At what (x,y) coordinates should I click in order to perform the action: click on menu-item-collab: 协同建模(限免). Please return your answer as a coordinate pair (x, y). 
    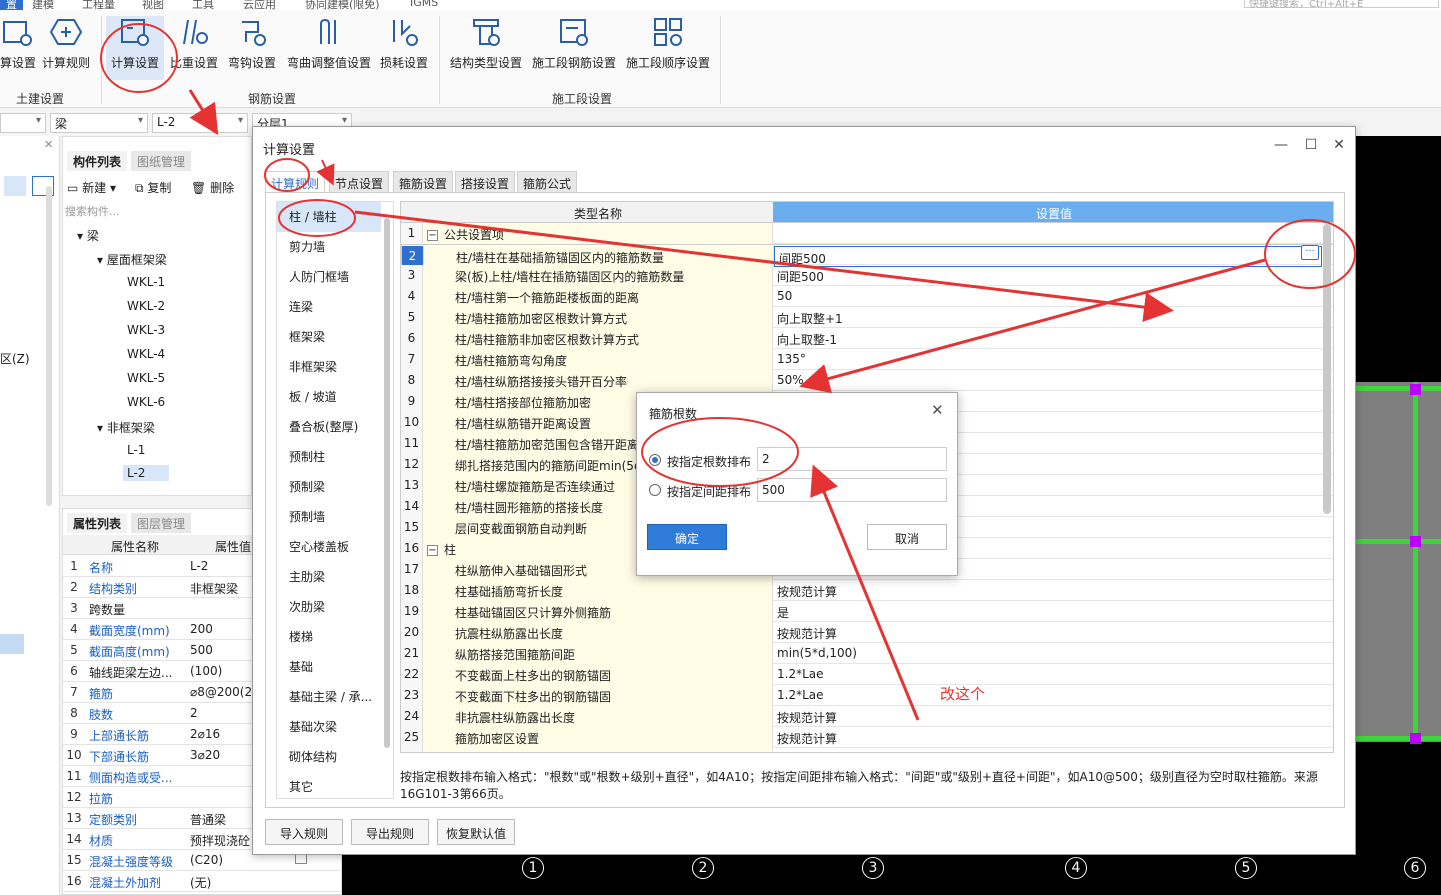
    Looking at the image, I should click on (342, 5).